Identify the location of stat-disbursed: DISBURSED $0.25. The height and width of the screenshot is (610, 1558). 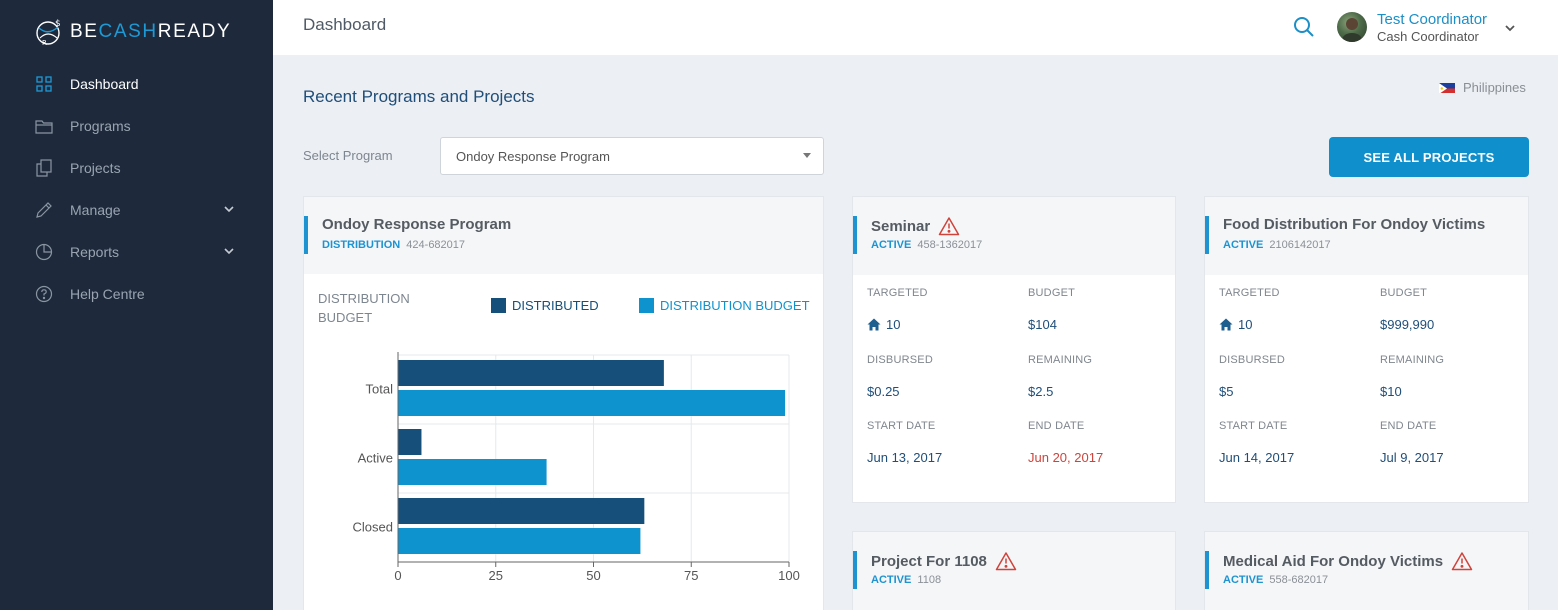
(942, 376).